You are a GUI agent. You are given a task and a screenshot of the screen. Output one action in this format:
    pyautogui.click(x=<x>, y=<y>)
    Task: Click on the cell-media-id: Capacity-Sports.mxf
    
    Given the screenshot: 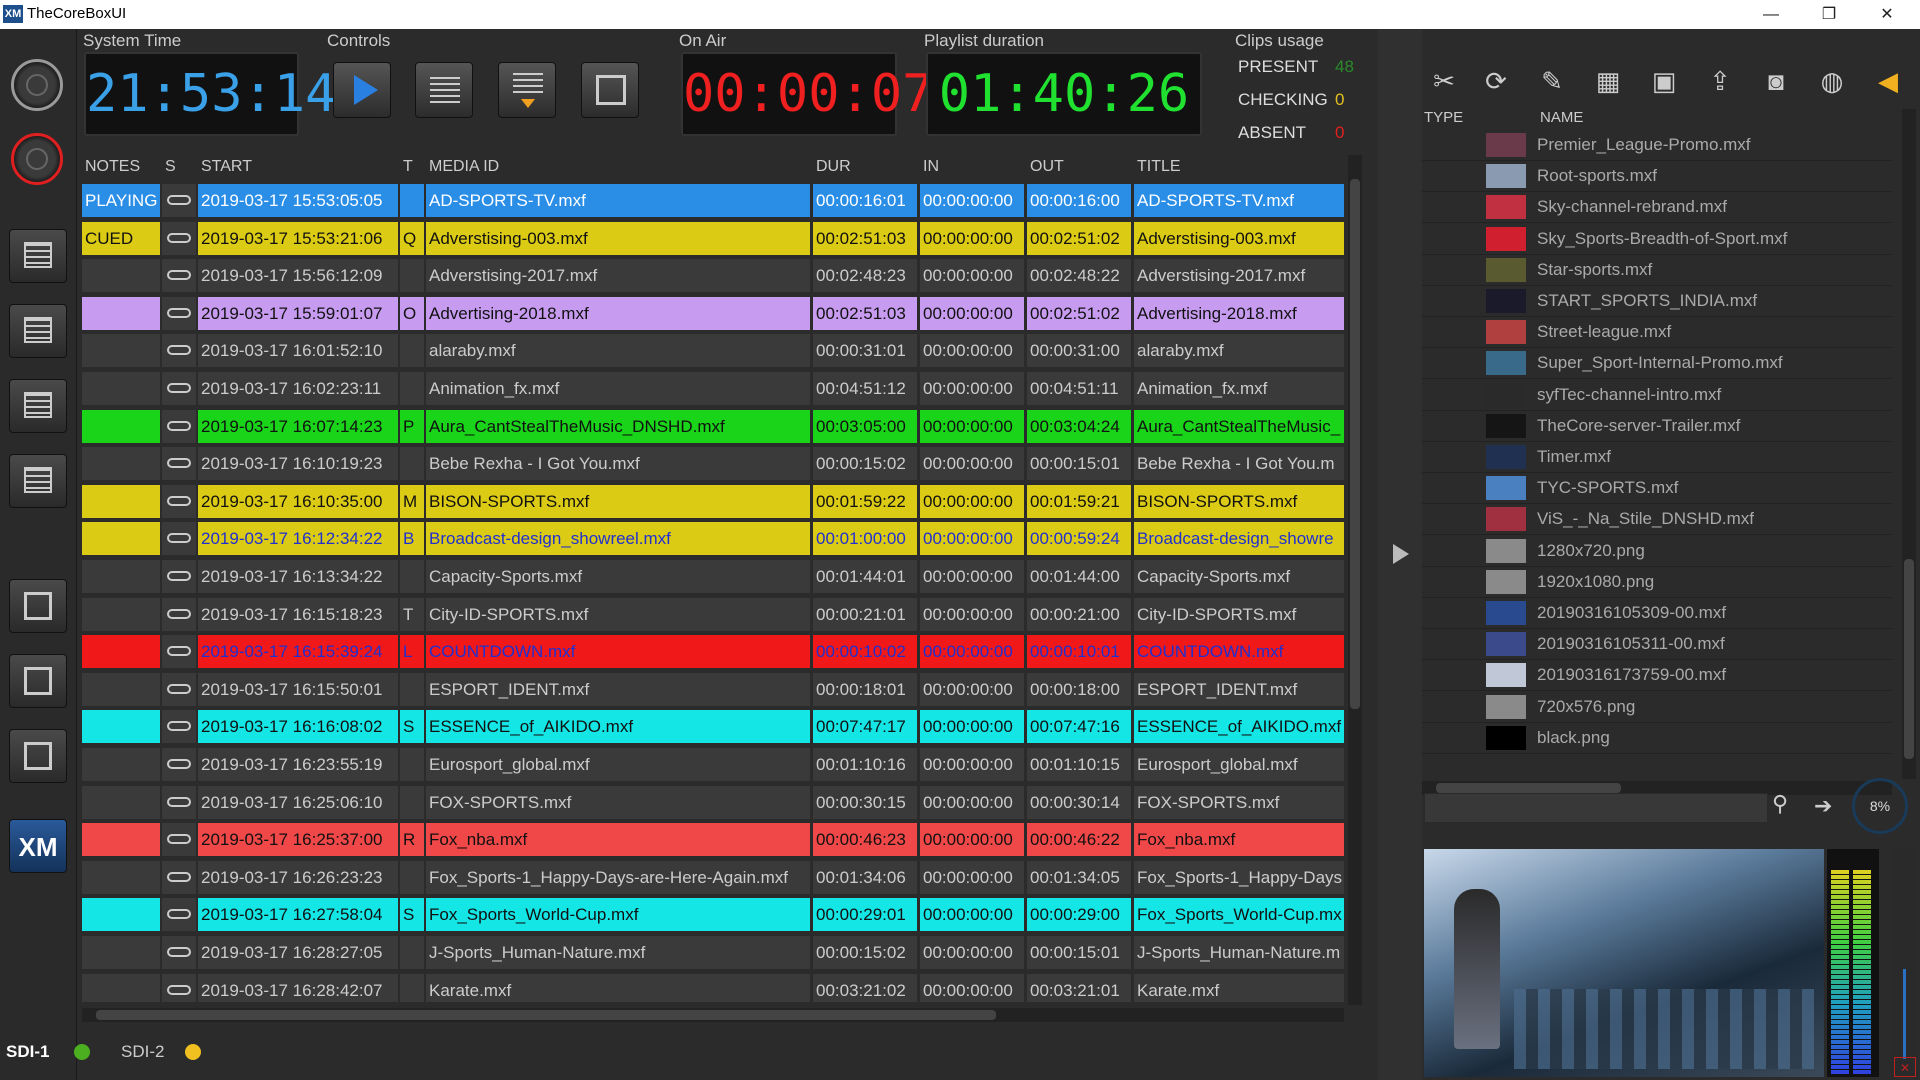 What is the action you would take?
    pyautogui.click(x=618, y=576)
    